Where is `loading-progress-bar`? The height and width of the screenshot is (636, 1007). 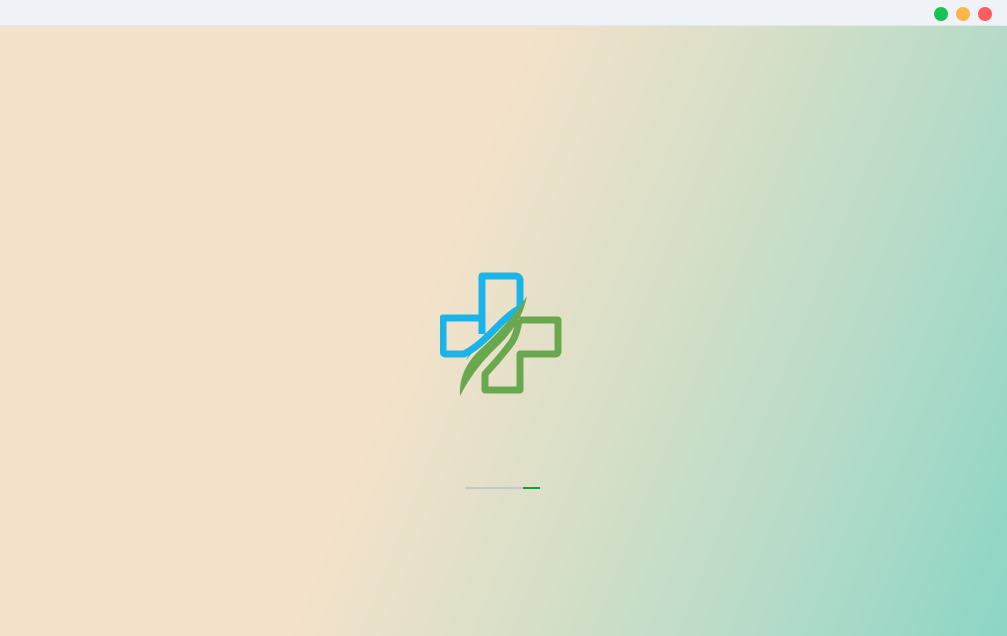 loading-progress-bar is located at coordinates (502, 488).